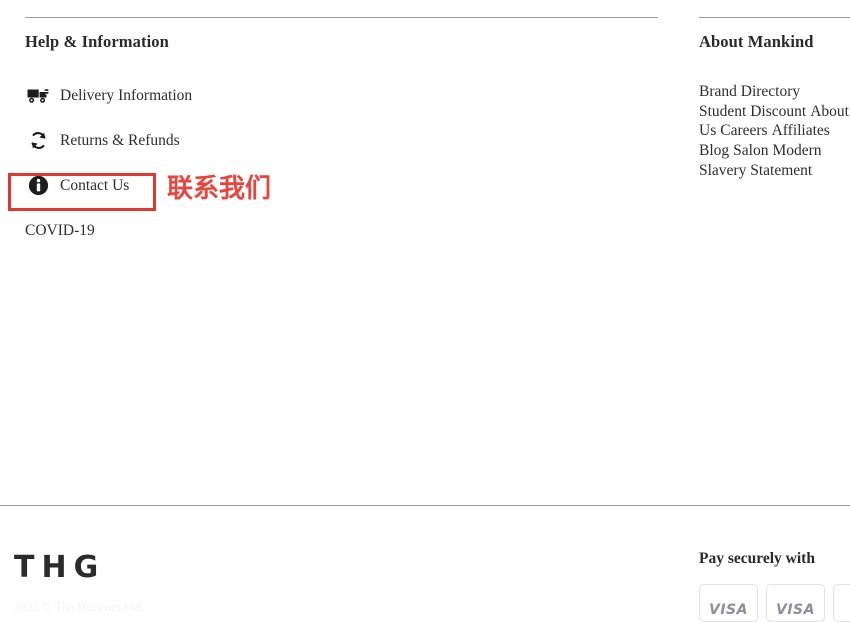 The width and height of the screenshot is (850, 622). Describe the element at coordinates (774, 17) in the screenshot. I see `about-column-divider` at that location.